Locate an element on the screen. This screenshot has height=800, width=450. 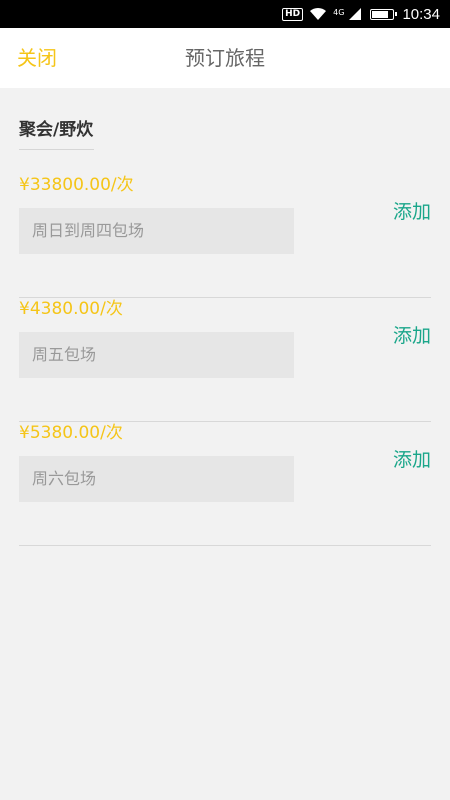
package-description: 周日到周四包场 is located at coordinates (156, 231).